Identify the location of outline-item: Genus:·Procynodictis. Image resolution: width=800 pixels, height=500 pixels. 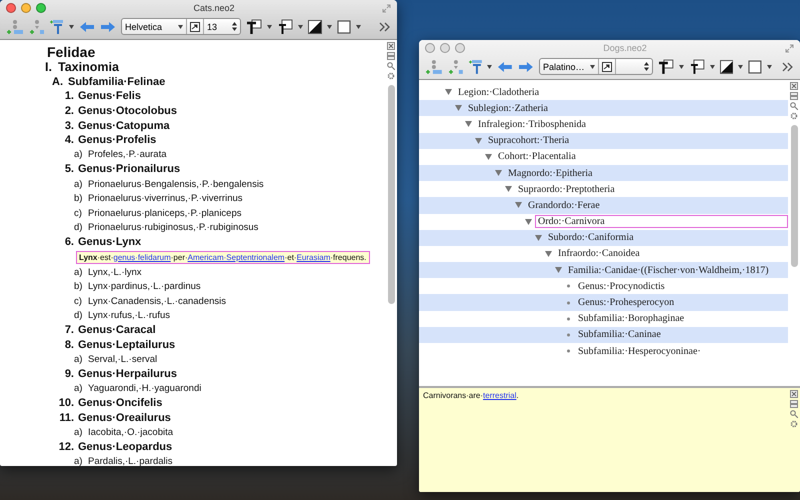
(681, 286).